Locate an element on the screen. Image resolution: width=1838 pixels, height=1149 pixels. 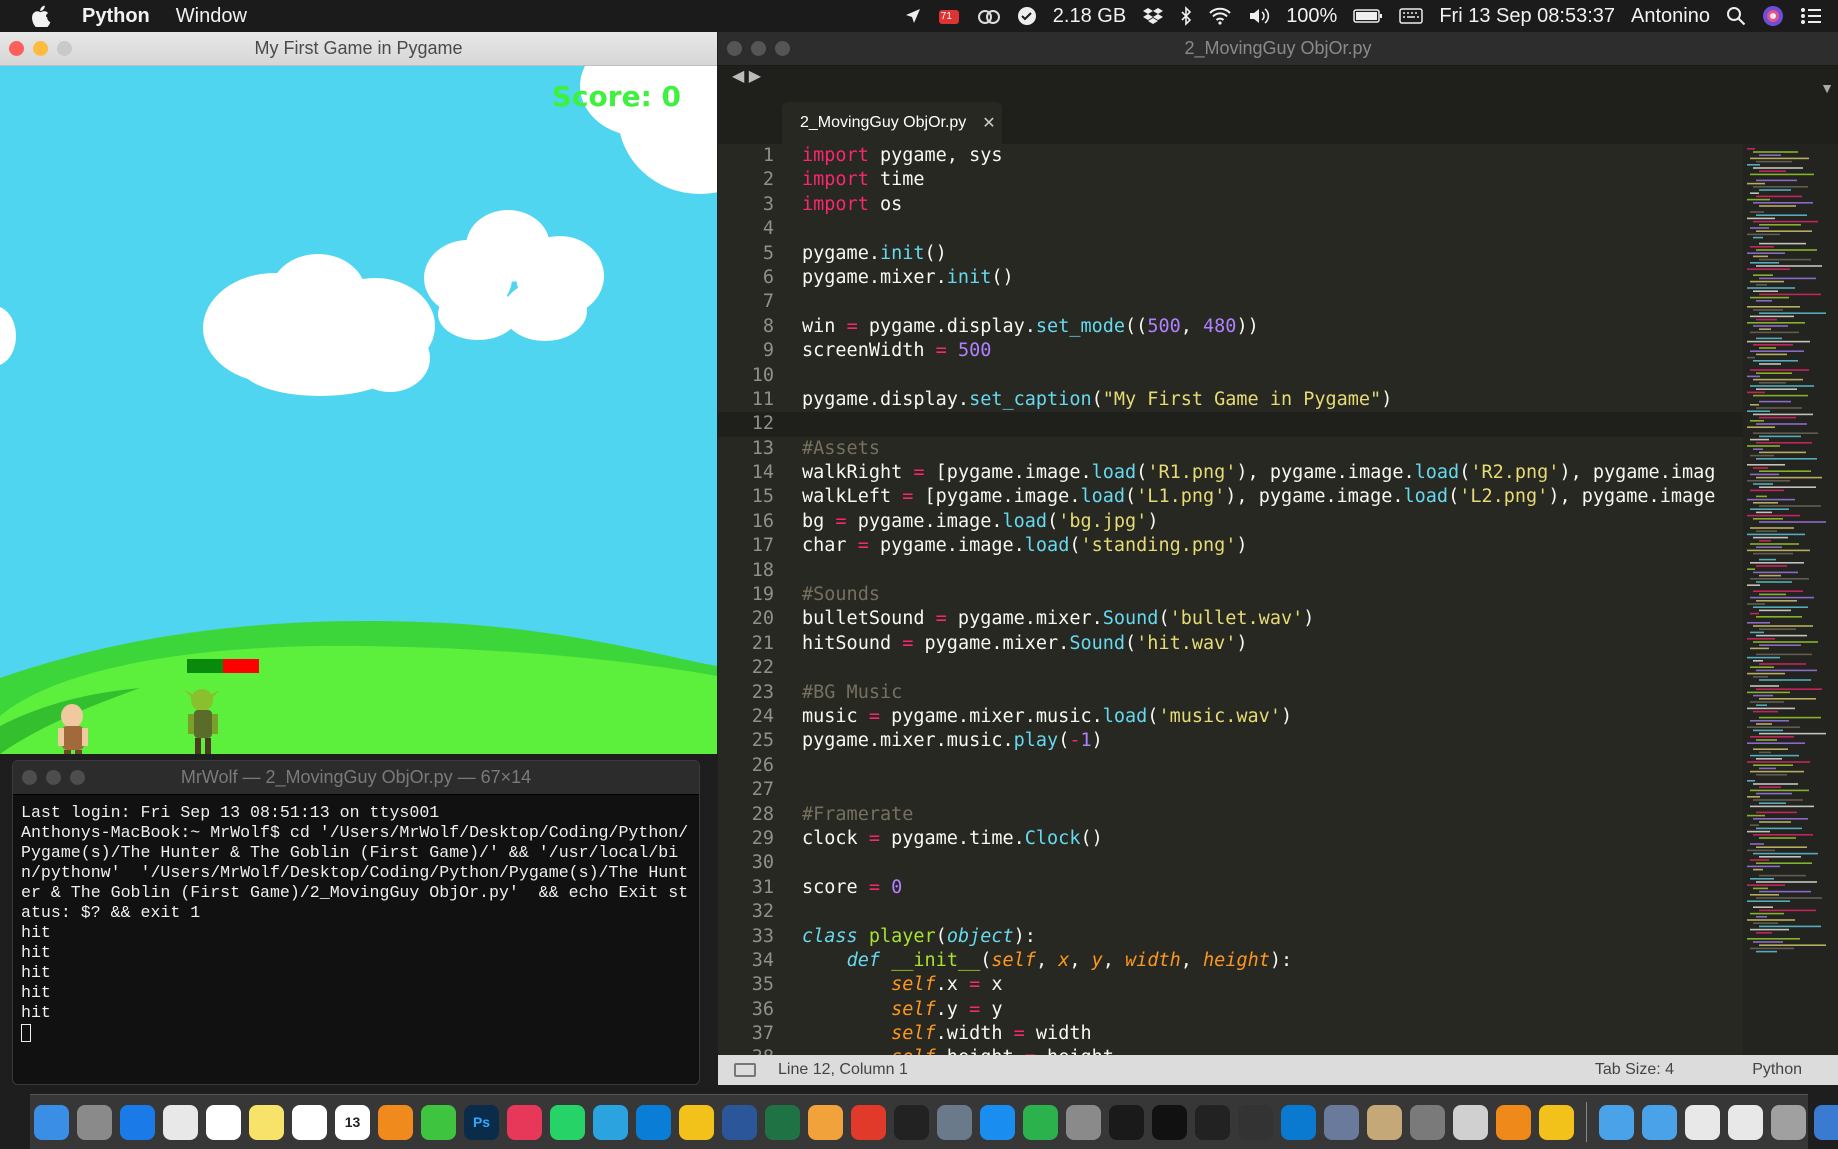
dropbox-icon is located at coordinates (1153, 16).